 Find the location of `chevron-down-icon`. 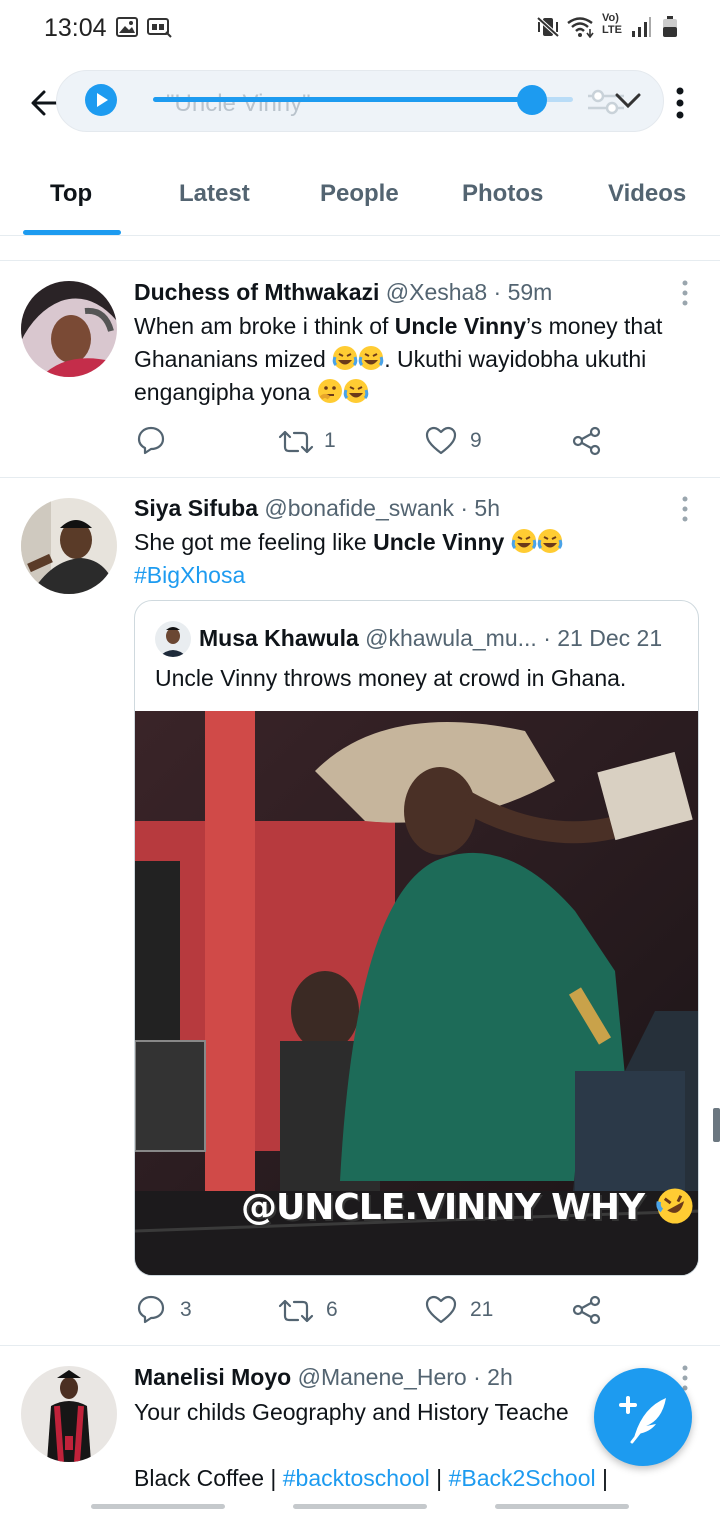

chevron-down-icon is located at coordinates (628, 100).